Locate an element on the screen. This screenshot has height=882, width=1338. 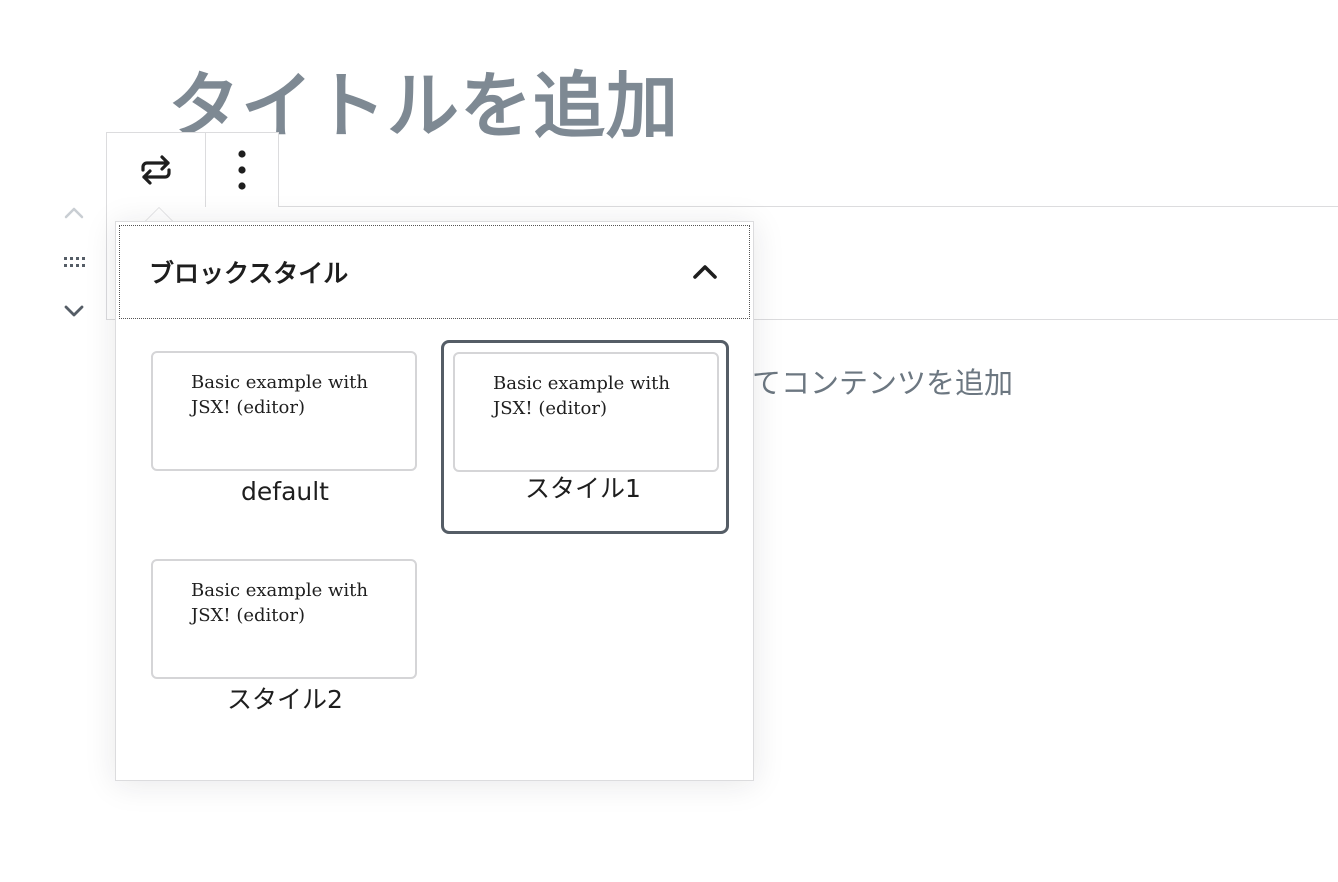
drag-handle-button is located at coordinates (74, 262).